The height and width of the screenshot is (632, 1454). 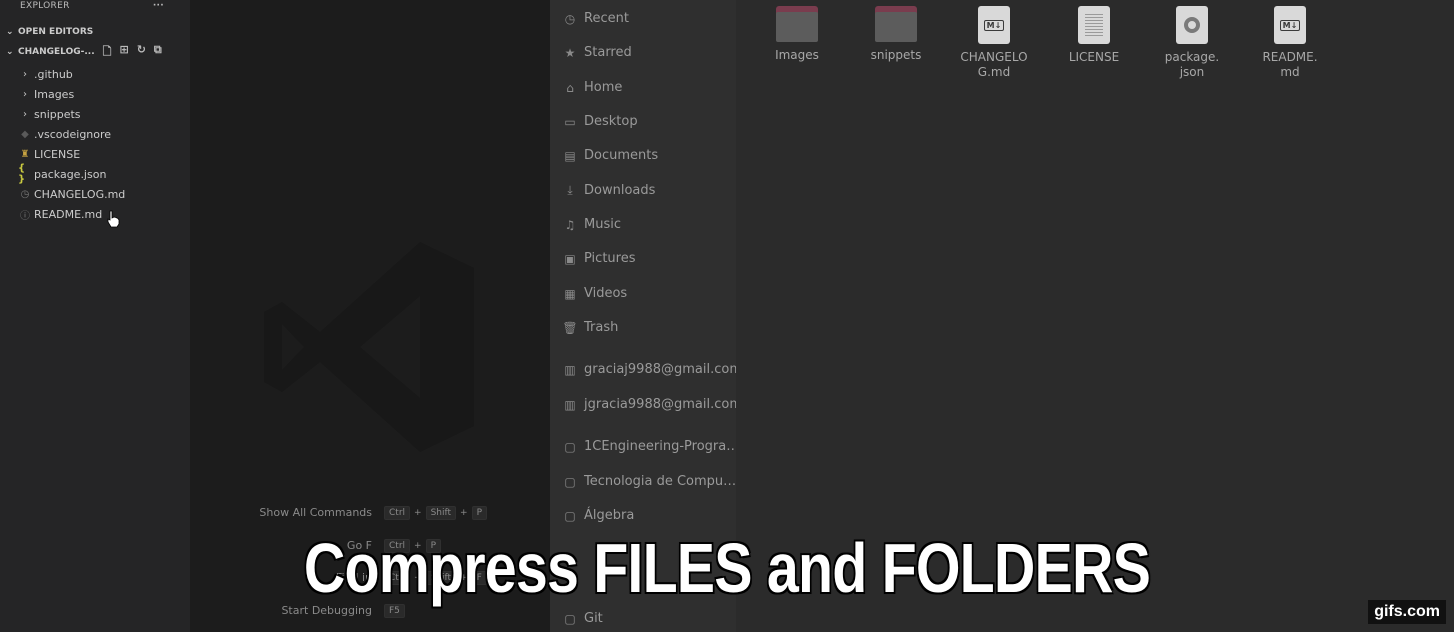 What do you see at coordinates (994, 57) in the screenshot?
I see `item-label-line: CHANGELO` at bounding box center [994, 57].